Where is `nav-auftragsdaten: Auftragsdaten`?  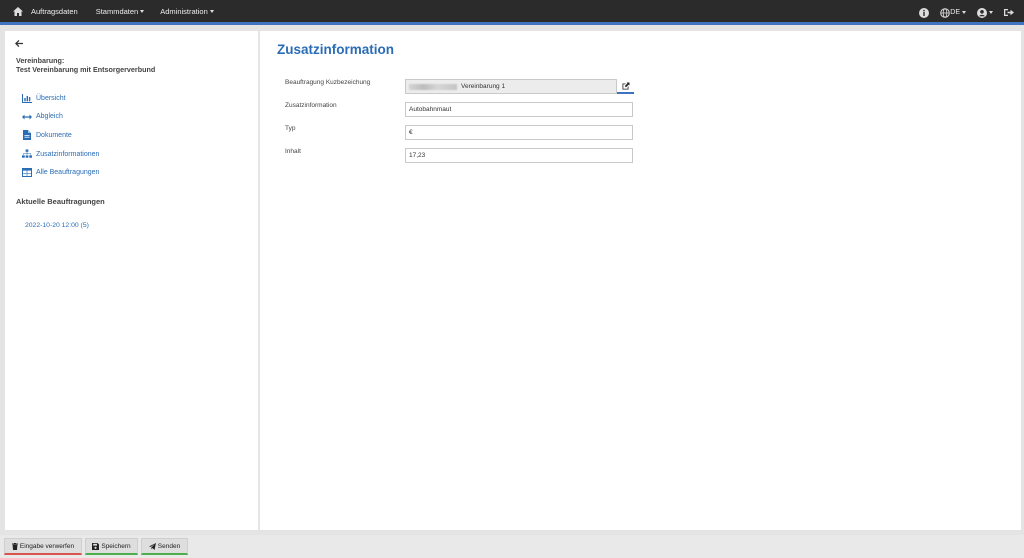 nav-auftragsdaten: Auftragsdaten is located at coordinates (54, 11).